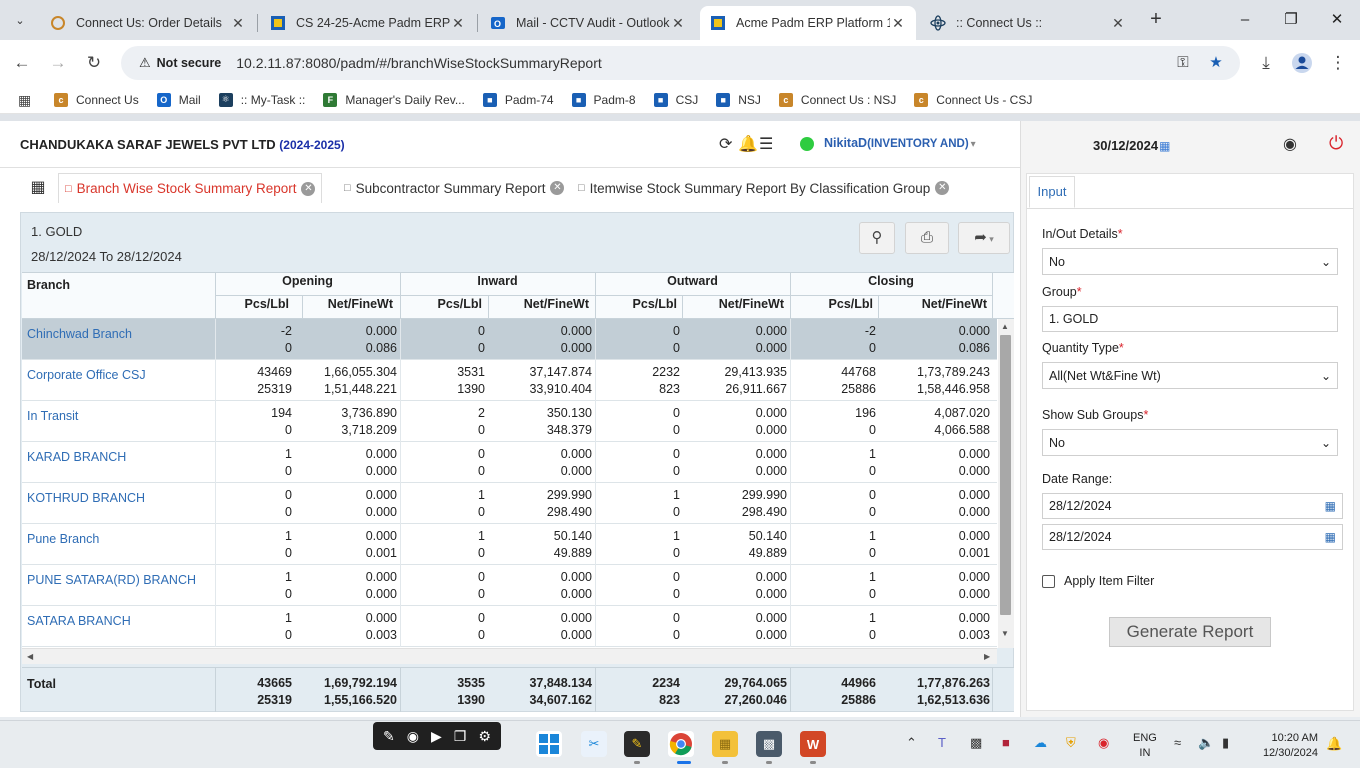  What do you see at coordinates (1338, 63) in the screenshot?
I see `browser-menu-button: ⋮` at bounding box center [1338, 63].